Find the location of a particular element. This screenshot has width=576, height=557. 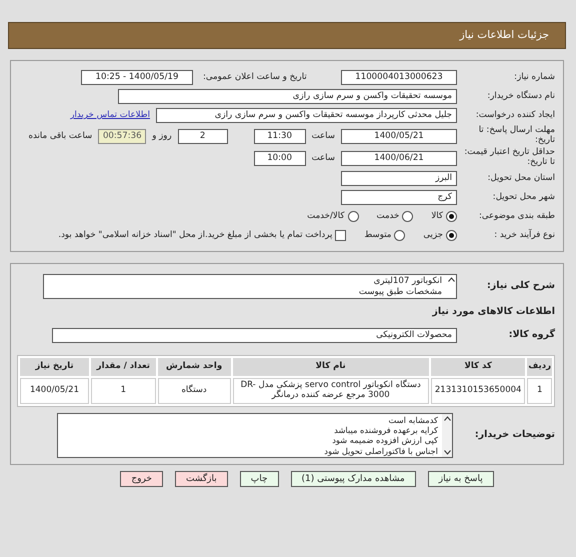

text-line: انکوباتور 107لیتری is located at coordinates (407, 281).